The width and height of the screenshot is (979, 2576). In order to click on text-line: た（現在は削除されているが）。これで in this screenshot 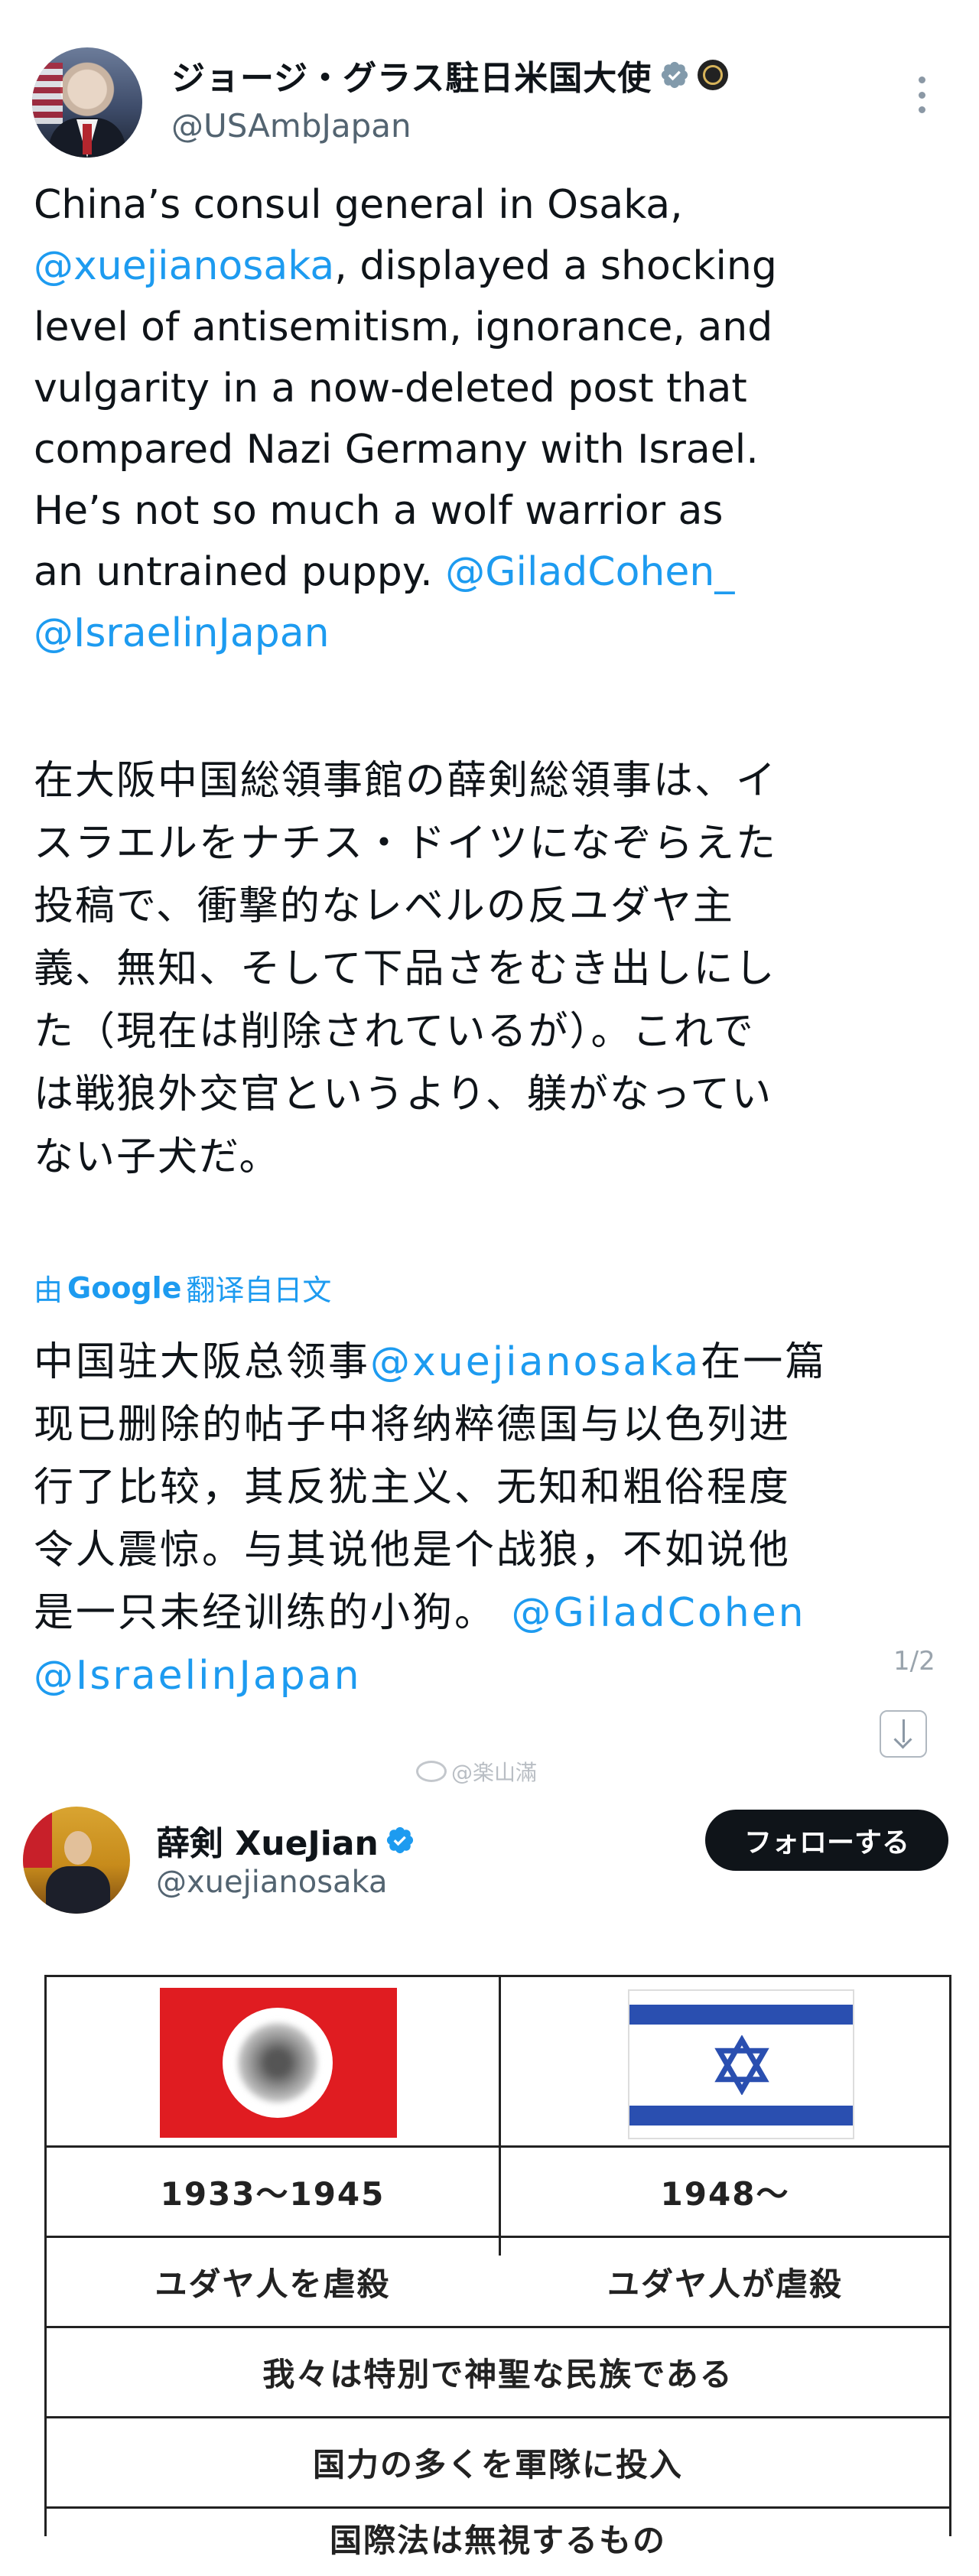, I will do `click(395, 1032)`.